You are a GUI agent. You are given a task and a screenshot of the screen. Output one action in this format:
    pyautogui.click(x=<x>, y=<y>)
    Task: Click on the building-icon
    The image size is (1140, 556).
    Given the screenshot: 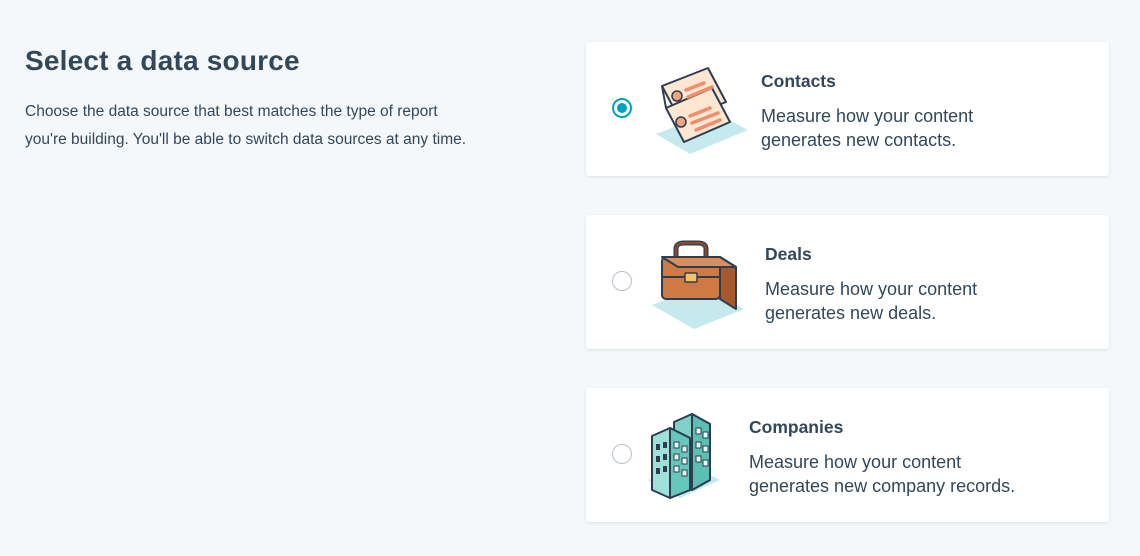 What is the action you would take?
    pyautogui.click(x=699, y=455)
    